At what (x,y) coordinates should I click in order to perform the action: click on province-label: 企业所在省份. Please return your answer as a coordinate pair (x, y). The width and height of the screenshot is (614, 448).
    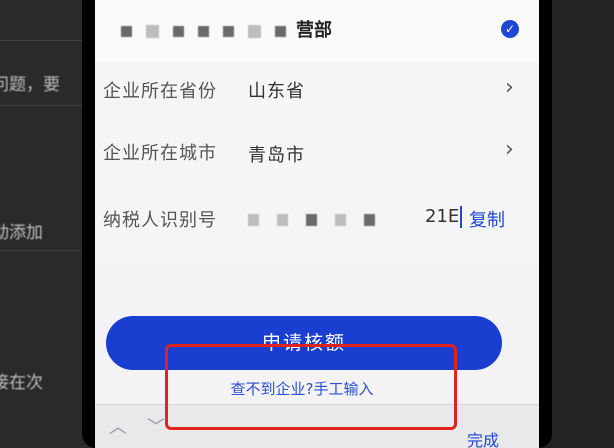
    Looking at the image, I should click on (160, 91).